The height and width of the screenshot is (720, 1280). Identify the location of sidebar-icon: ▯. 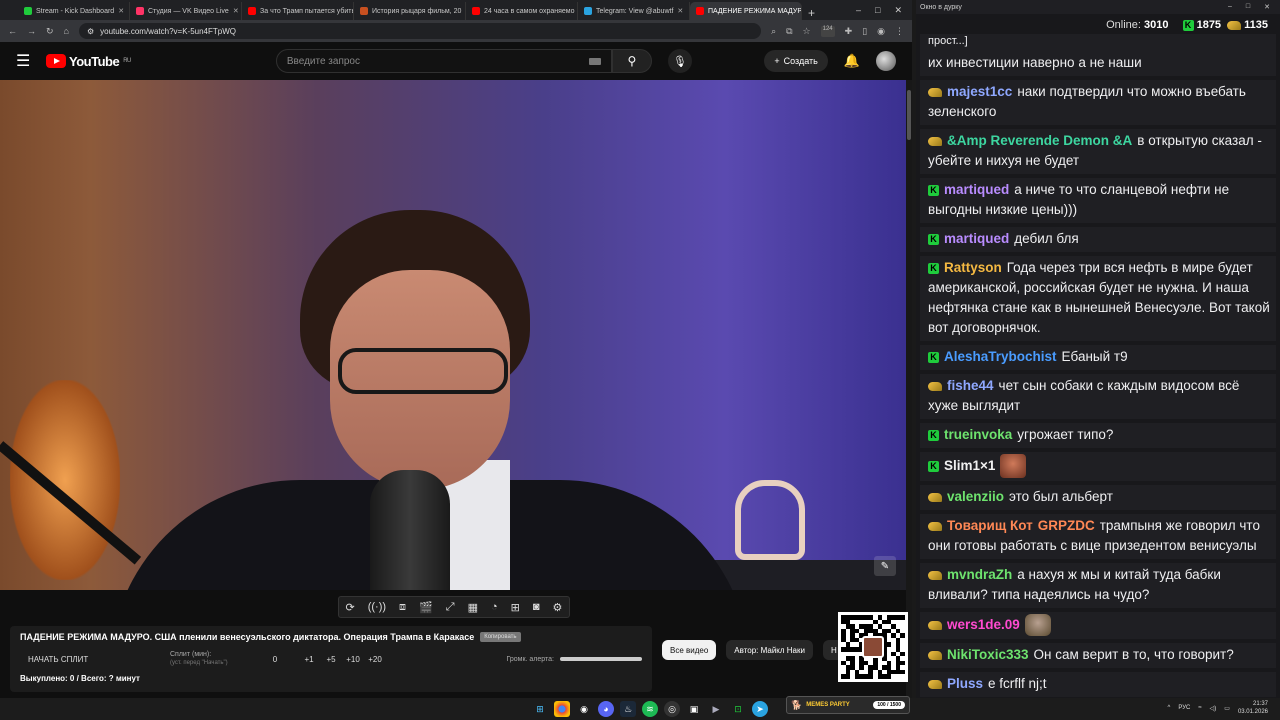
(864, 31).